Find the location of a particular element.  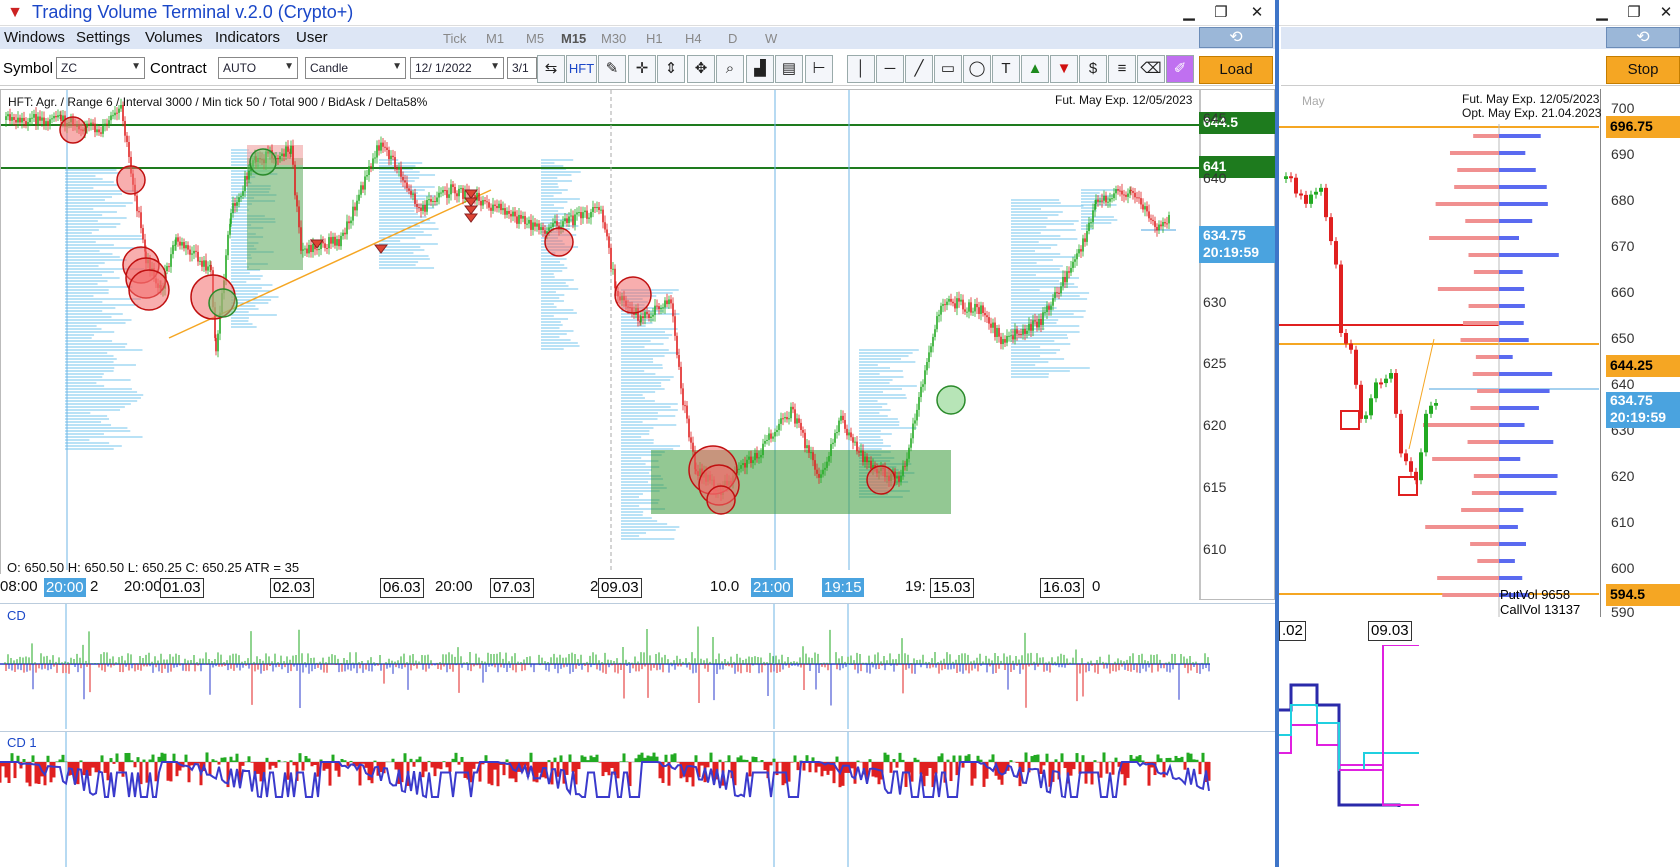

hft-button: HFT is located at coordinates (581, 69).